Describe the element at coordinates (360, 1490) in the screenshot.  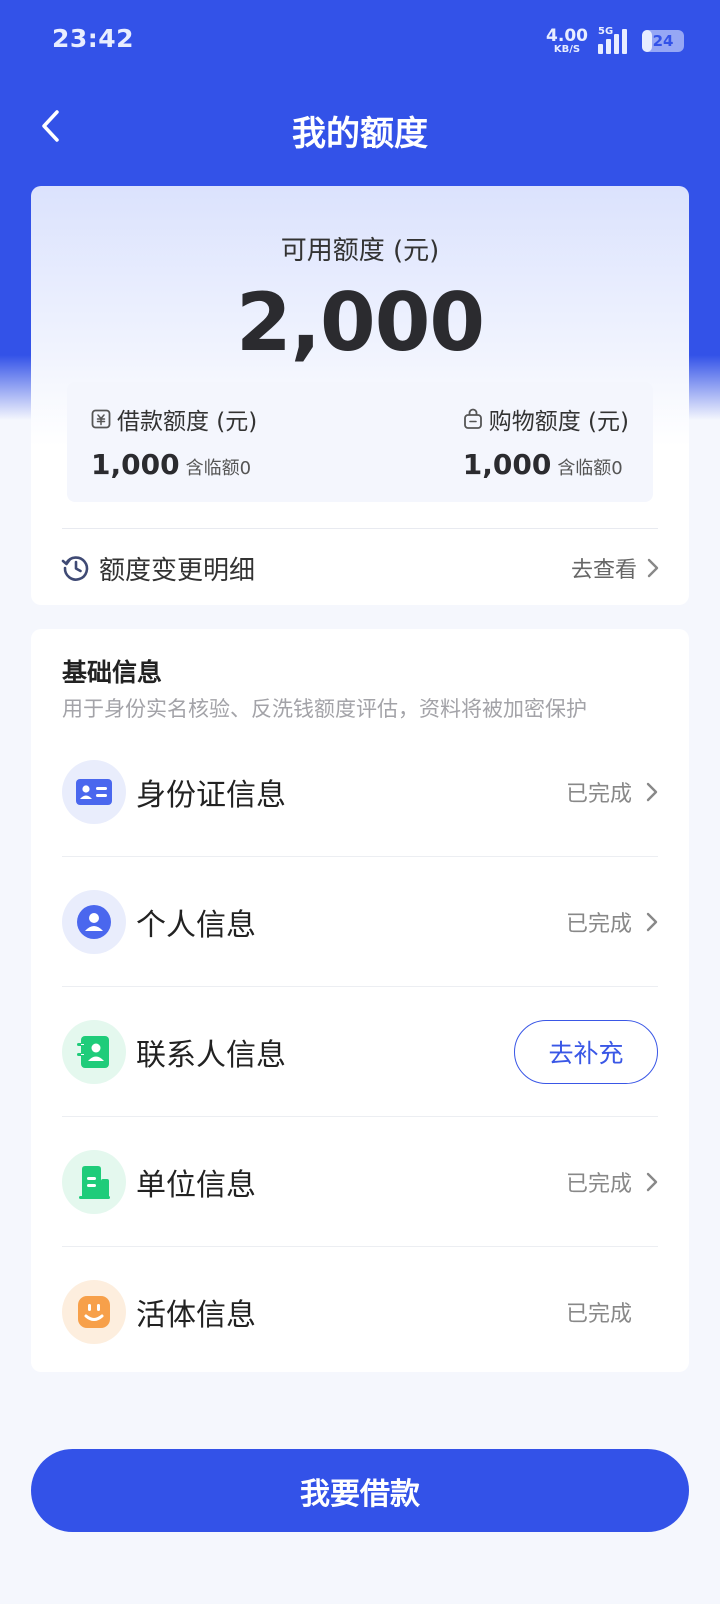
I see `borrow-button: 我要借款` at that location.